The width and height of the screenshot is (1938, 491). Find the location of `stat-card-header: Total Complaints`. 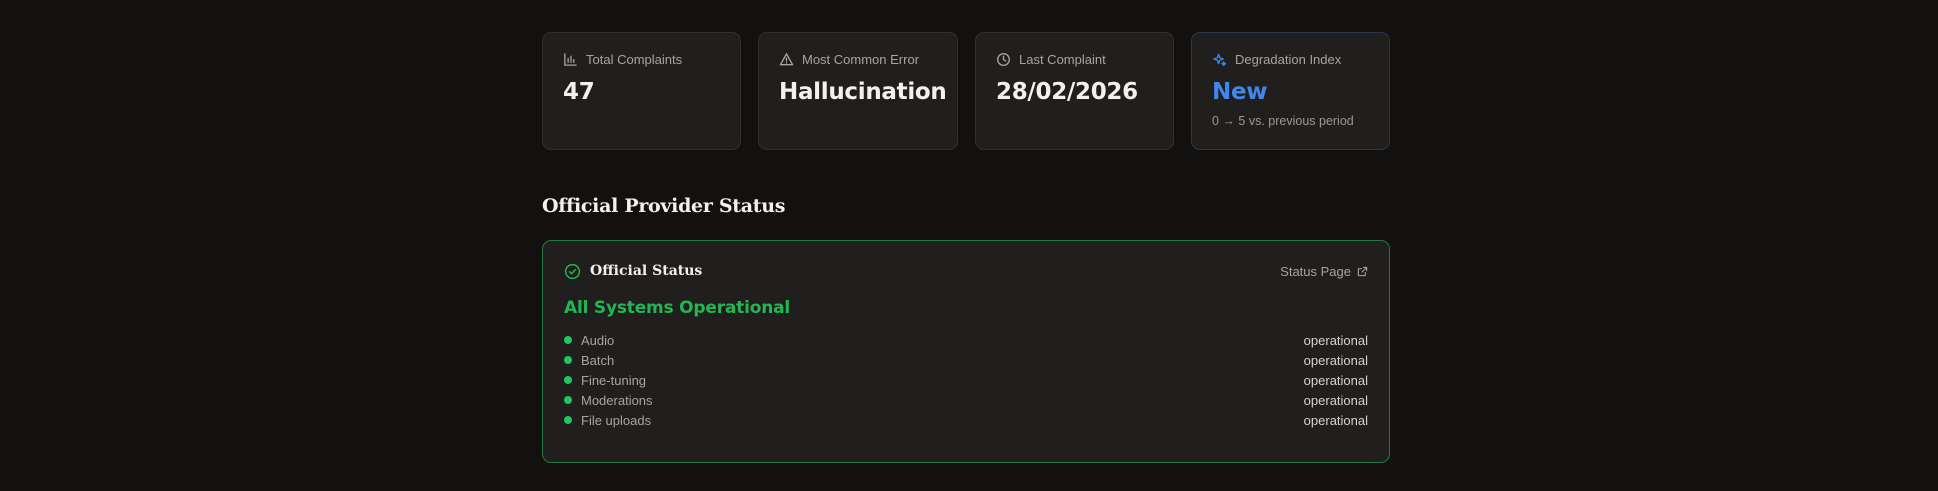

stat-card-header: Total Complaints is located at coordinates (641, 59).